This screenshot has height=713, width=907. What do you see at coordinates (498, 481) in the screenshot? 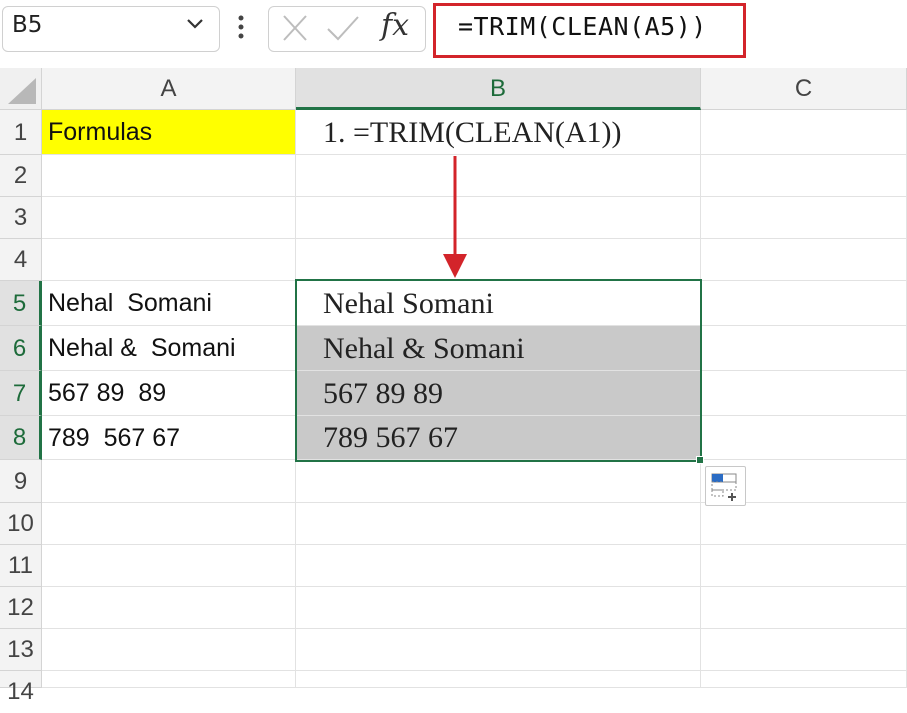
I see `cell-b9` at bounding box center [498, 481].